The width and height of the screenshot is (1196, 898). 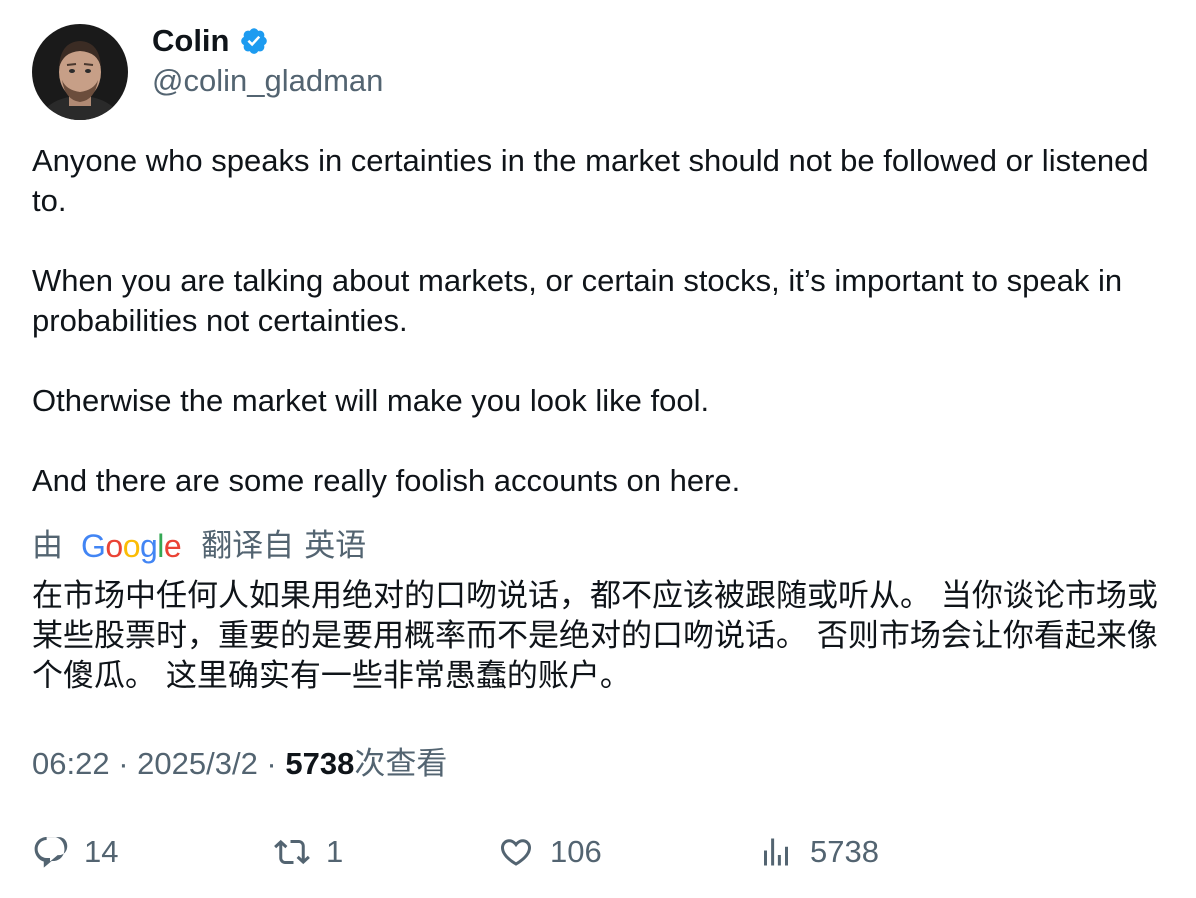 What do you see at coordinates (247, 546) in the screenshot?
I see `translated-from-link: 翻译自` at bounding box center [247, 546].